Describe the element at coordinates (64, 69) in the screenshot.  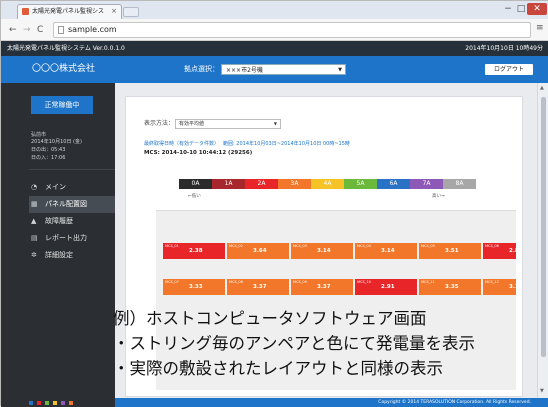
I see `company-name: 〇〇〇株式会社` at that location.